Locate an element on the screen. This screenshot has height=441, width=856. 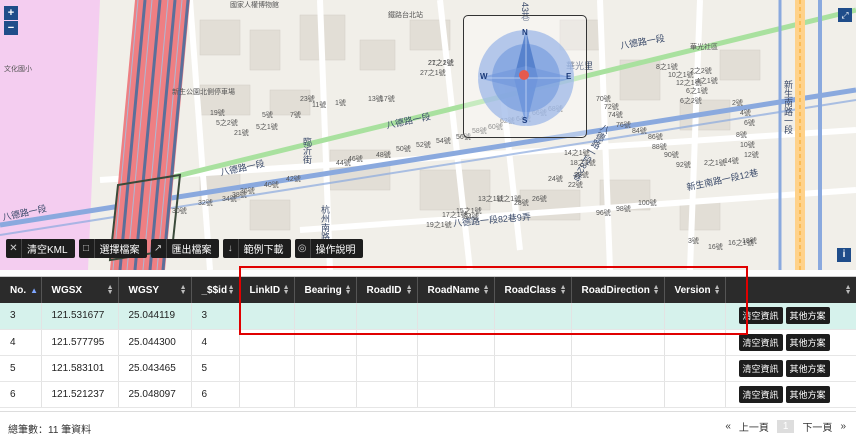
house-number-label: 72號 is located at coordinates (611, 107).